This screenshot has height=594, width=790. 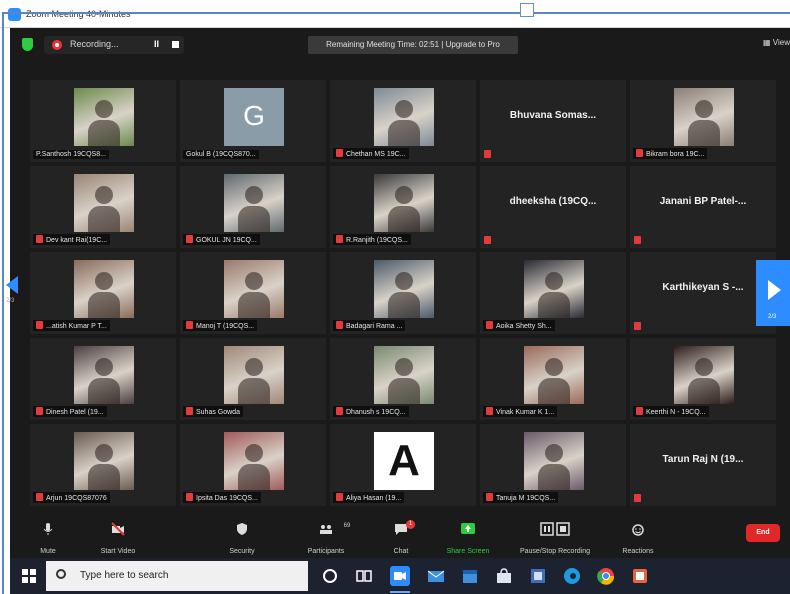 I want to click on task-view-icon, so click(x=364, y=576).